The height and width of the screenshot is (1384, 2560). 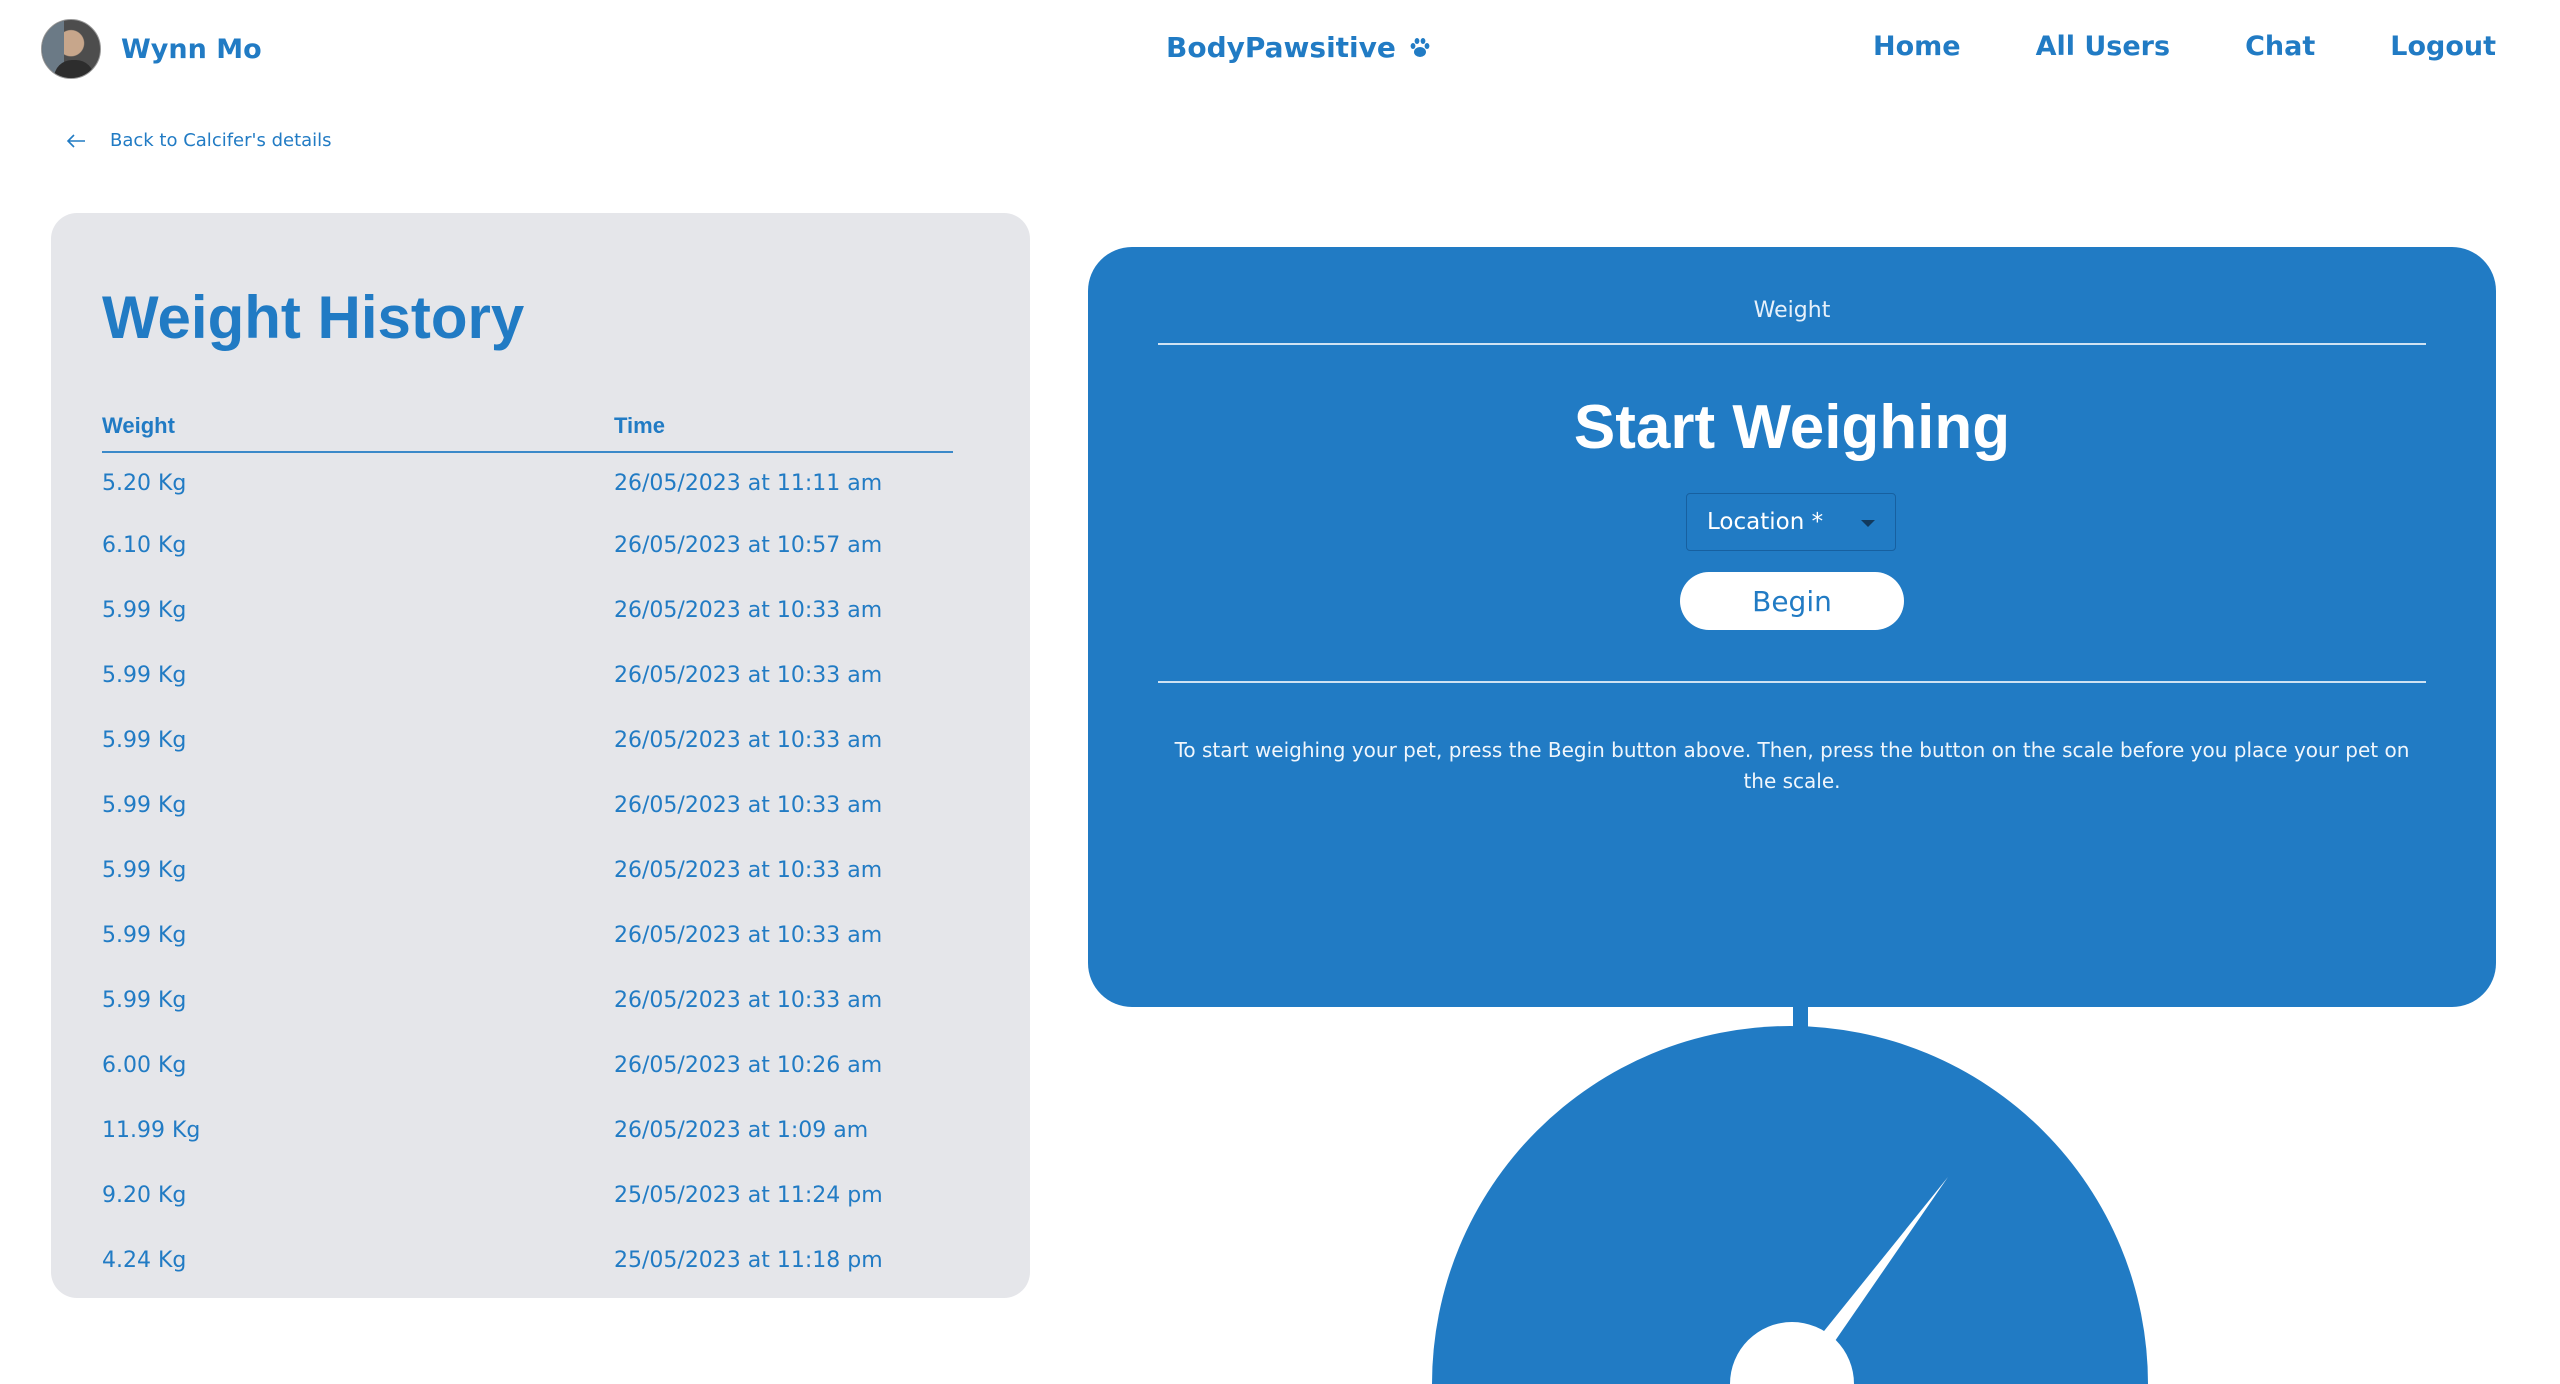 What do you see at coordinates (313, 317) in the screenshot?
I see `weight-history-title: Weight History` at bounding box center [313, 317].